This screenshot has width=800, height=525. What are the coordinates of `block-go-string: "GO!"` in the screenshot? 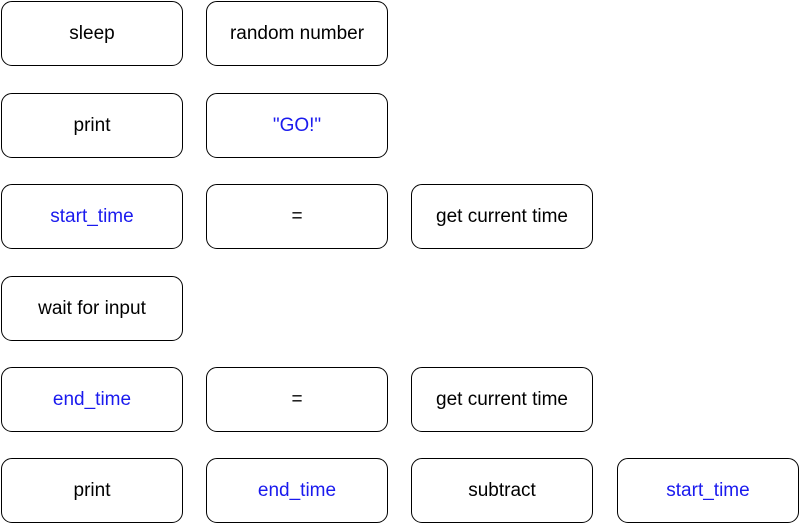 It's located at (297, 125).